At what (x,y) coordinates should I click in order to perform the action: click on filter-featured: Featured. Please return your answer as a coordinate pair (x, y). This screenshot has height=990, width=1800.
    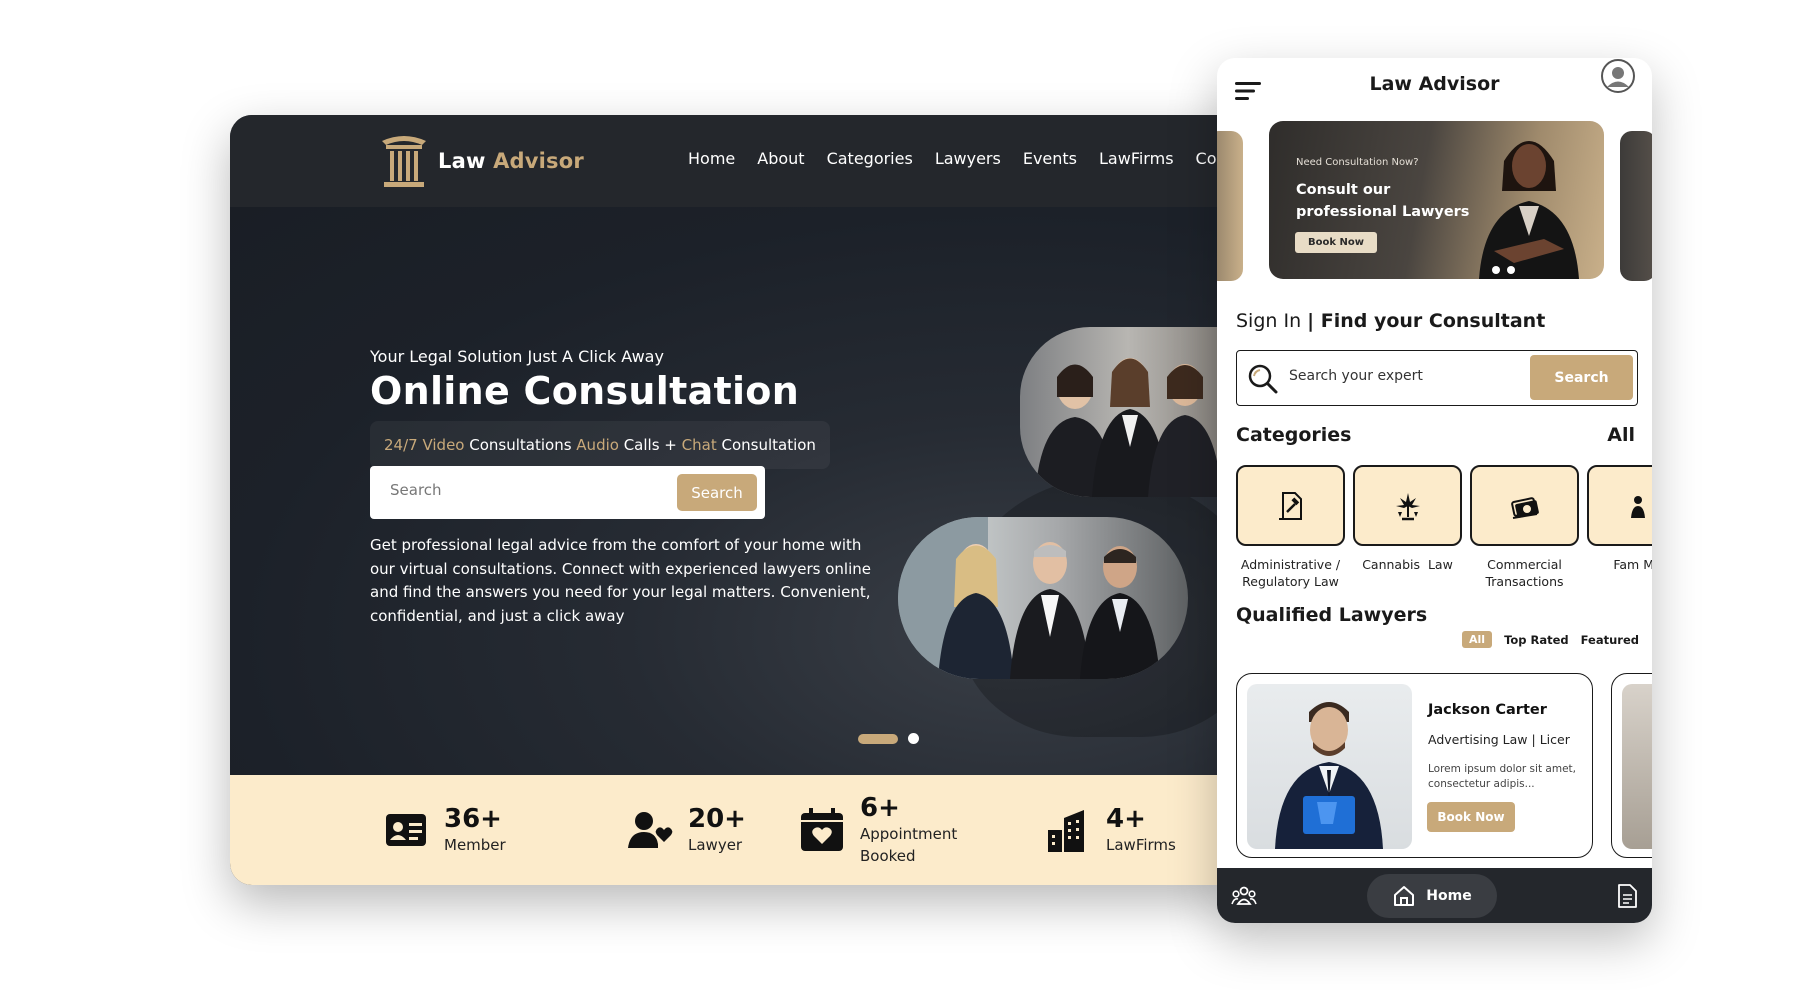
    Looking at the image, I should click on (1610, 640).